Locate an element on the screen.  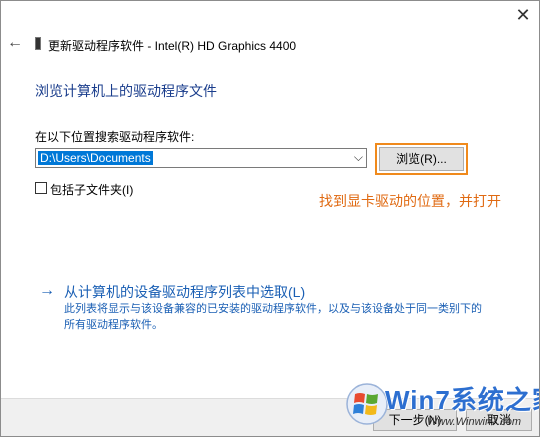
include-subfolders-label: 包括子文件夹(I) is located at coordinates (91, 189).